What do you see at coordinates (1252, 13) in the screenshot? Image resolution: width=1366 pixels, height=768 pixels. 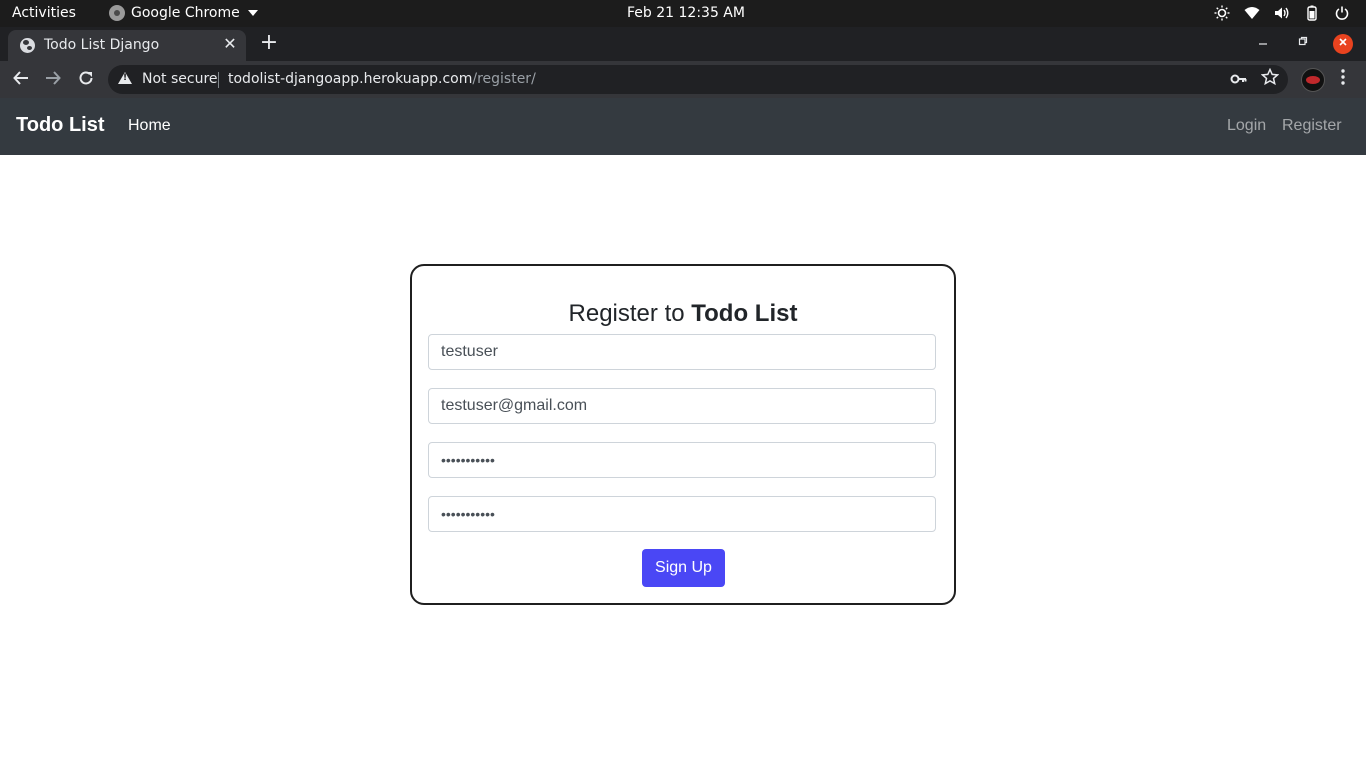 I see `wifi-icon` at bounding box center [1252, 13].